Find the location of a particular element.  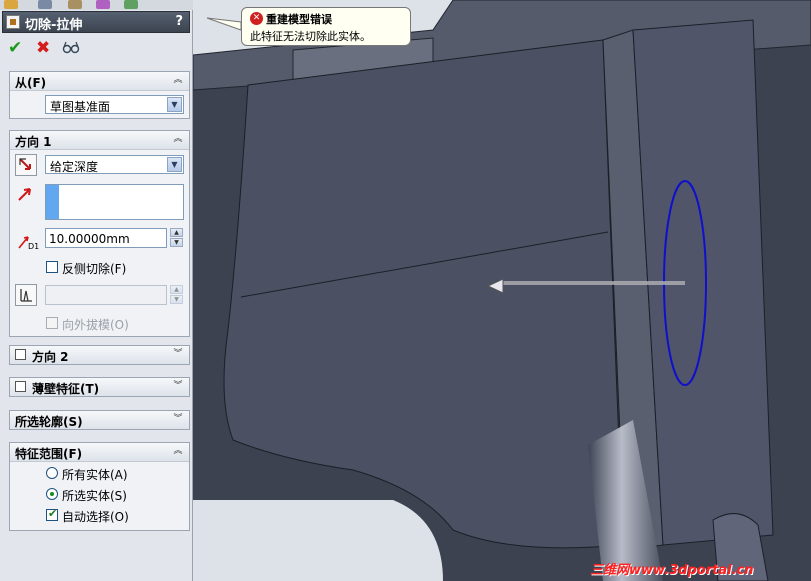

auto-select-checkbox-box is located at coordinates (52, 514).